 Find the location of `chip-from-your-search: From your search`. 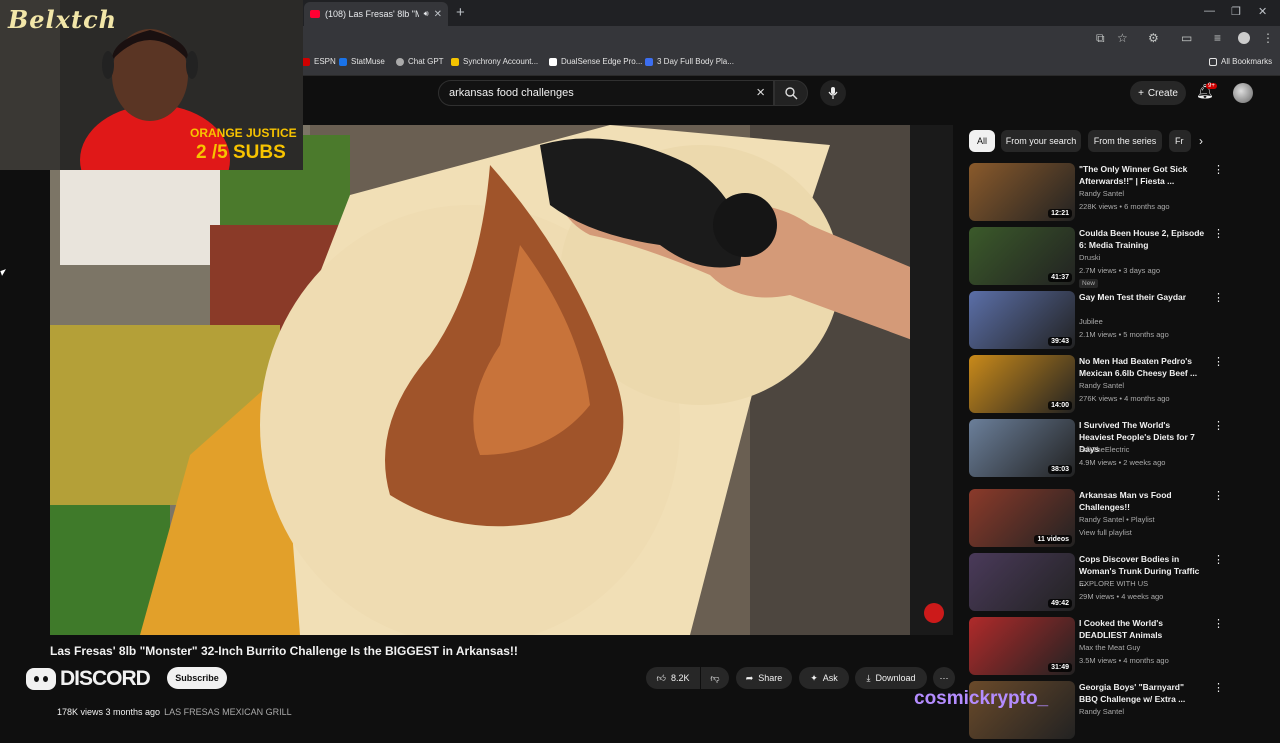

chip-from-your-search: From your search is located at coordinates (1041, 141).